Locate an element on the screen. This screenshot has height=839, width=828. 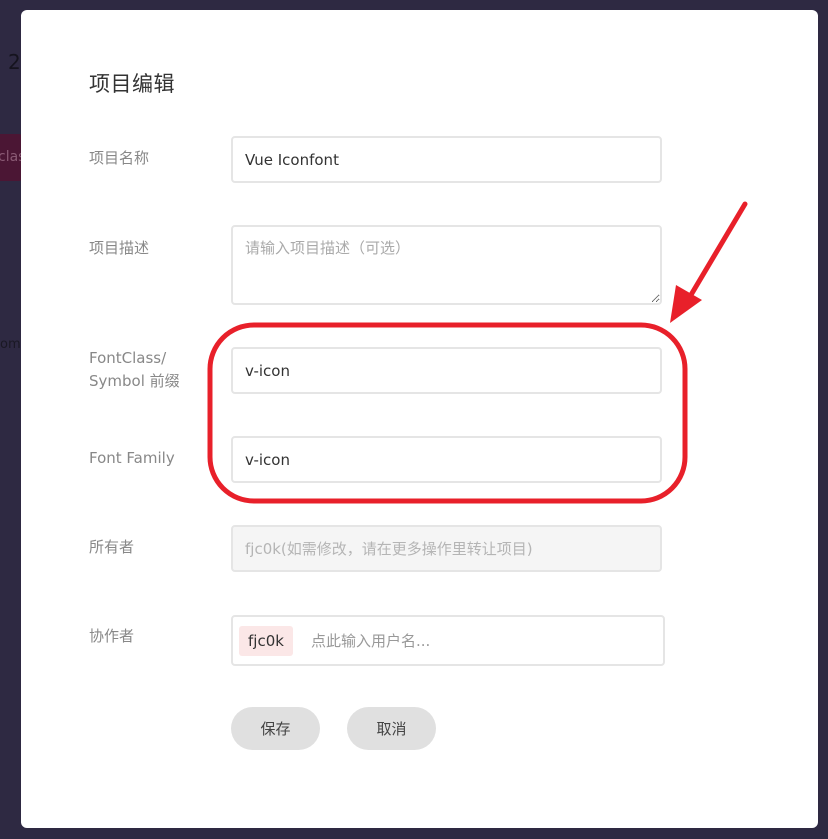
collaborators-field: fjc0k is located at coordinates (448, 640).